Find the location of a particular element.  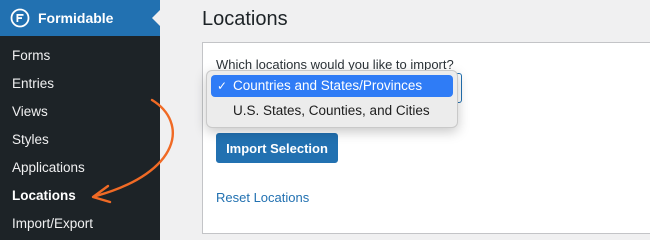

option-us-states-counties-cities: U.S. States, Counties, and Cities is located at coordinates (332, 111).